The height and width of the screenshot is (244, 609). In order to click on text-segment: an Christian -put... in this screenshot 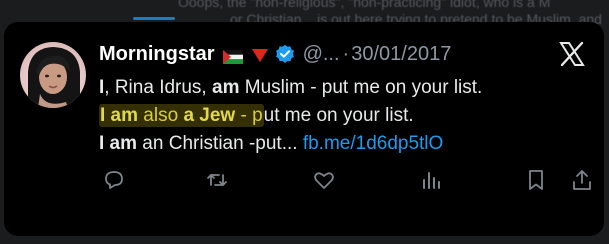, I will do `click(220, 143)`.